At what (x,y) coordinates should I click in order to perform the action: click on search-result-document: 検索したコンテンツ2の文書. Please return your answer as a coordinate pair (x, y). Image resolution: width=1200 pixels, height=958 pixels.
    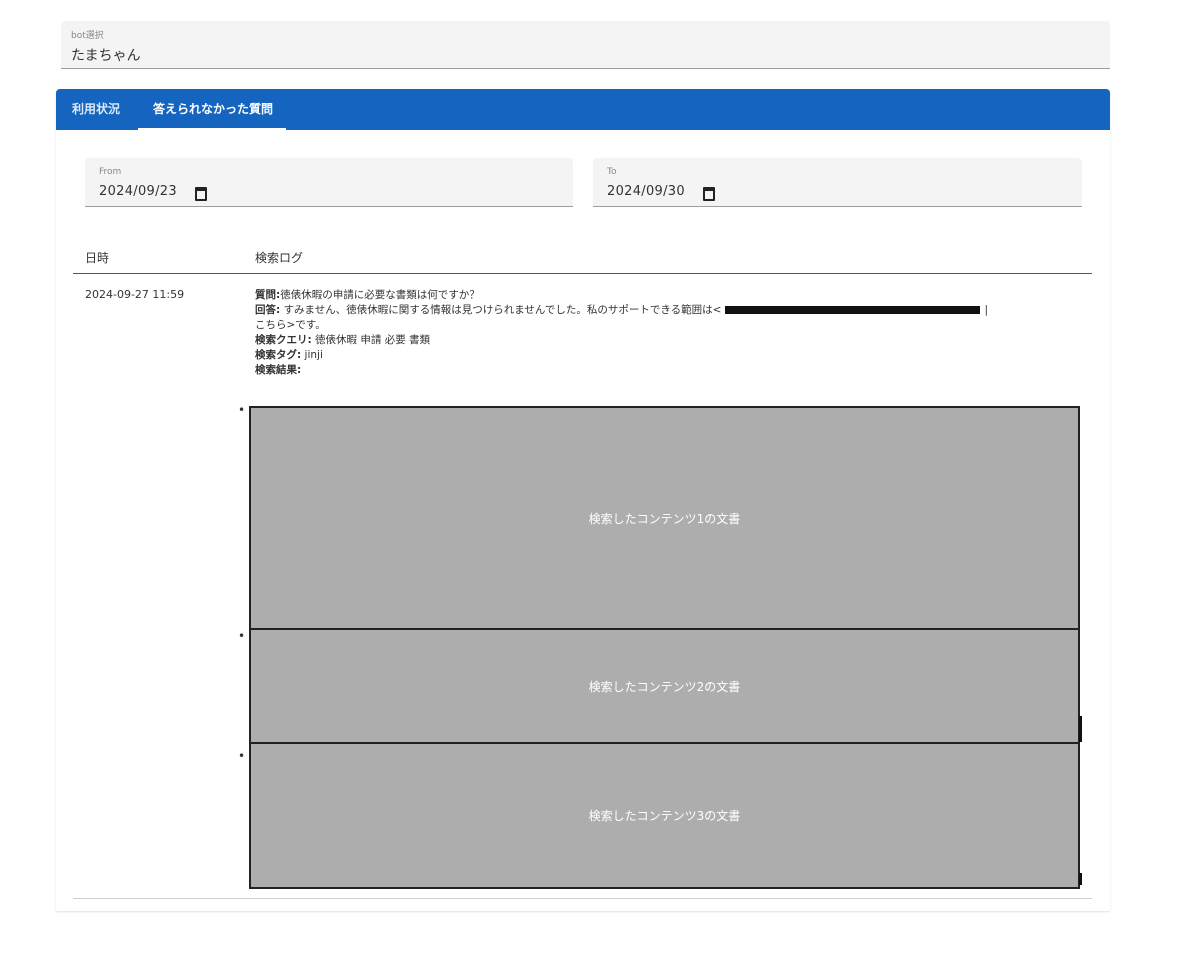
    Looking at the image, I should click on (664, 686).